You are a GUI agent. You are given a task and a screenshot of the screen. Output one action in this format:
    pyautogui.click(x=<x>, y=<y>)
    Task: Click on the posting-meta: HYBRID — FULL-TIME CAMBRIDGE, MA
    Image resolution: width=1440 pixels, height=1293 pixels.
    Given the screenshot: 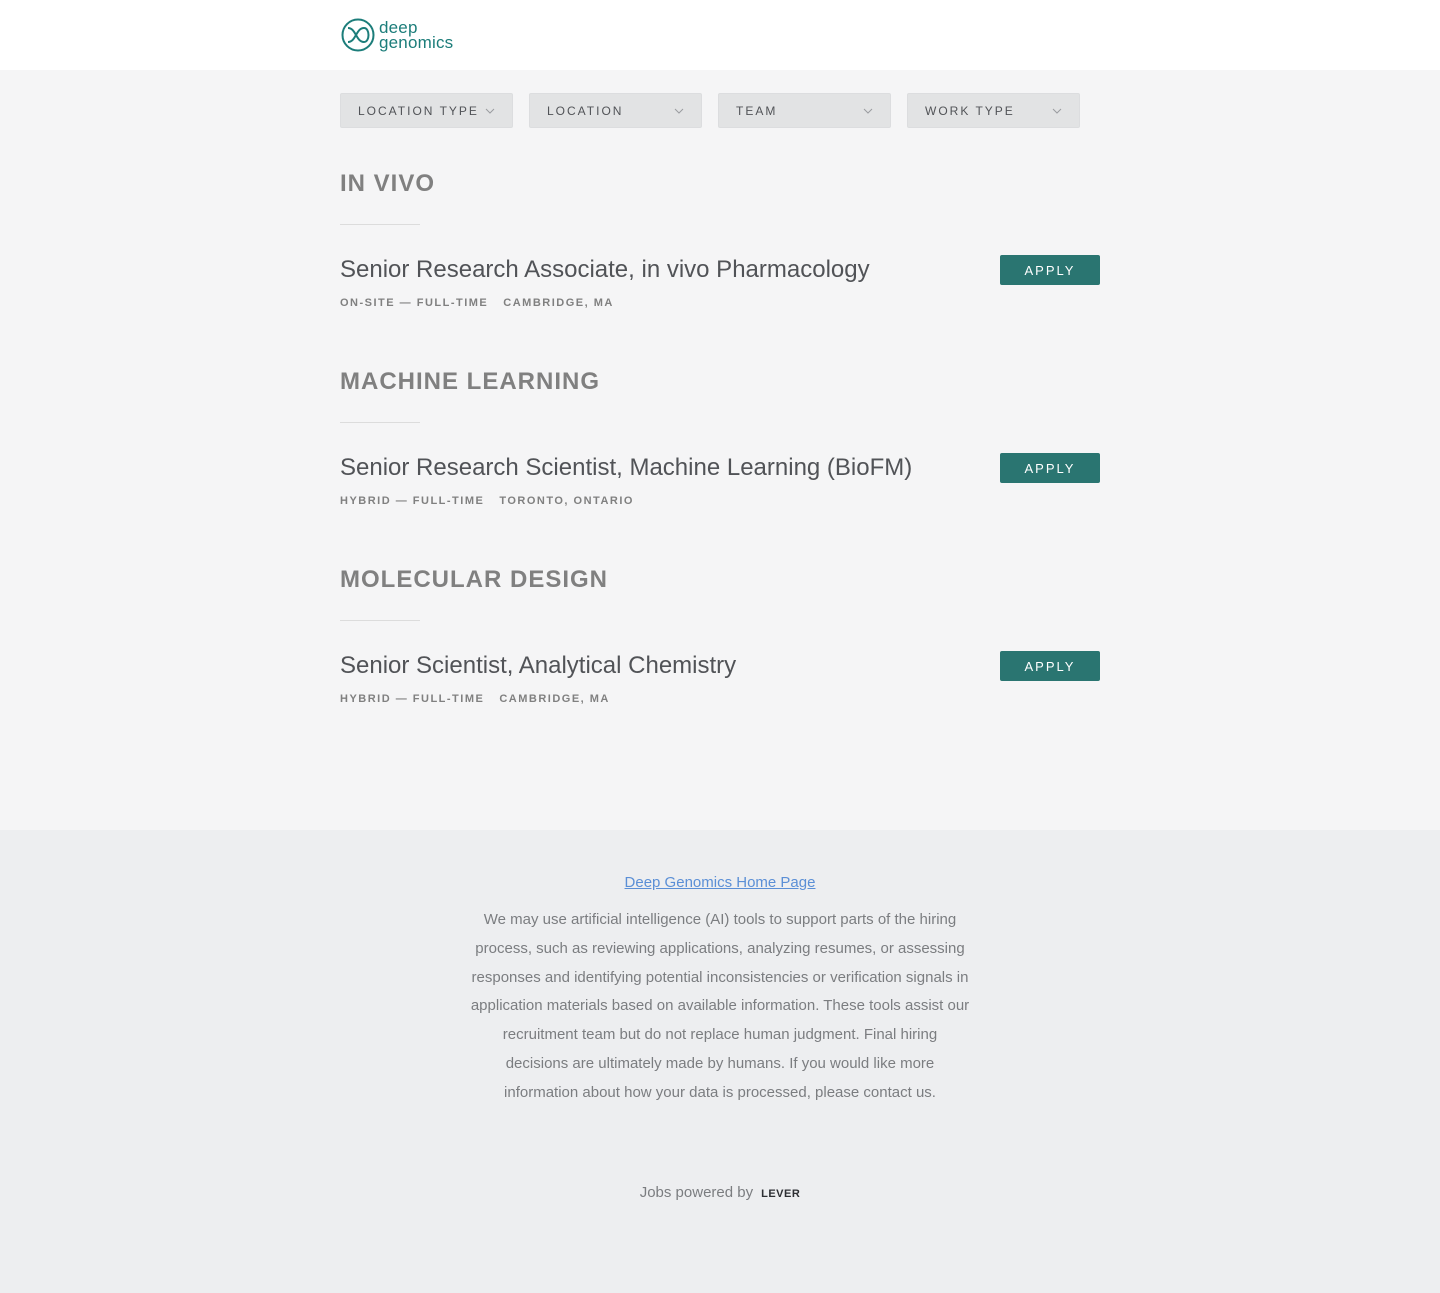 What is the action you would take?
    pyautogui.click(x=475, y=699)
    